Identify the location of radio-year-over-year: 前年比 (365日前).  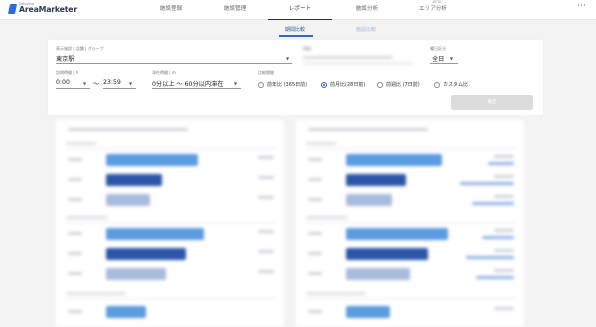
(282, 84).